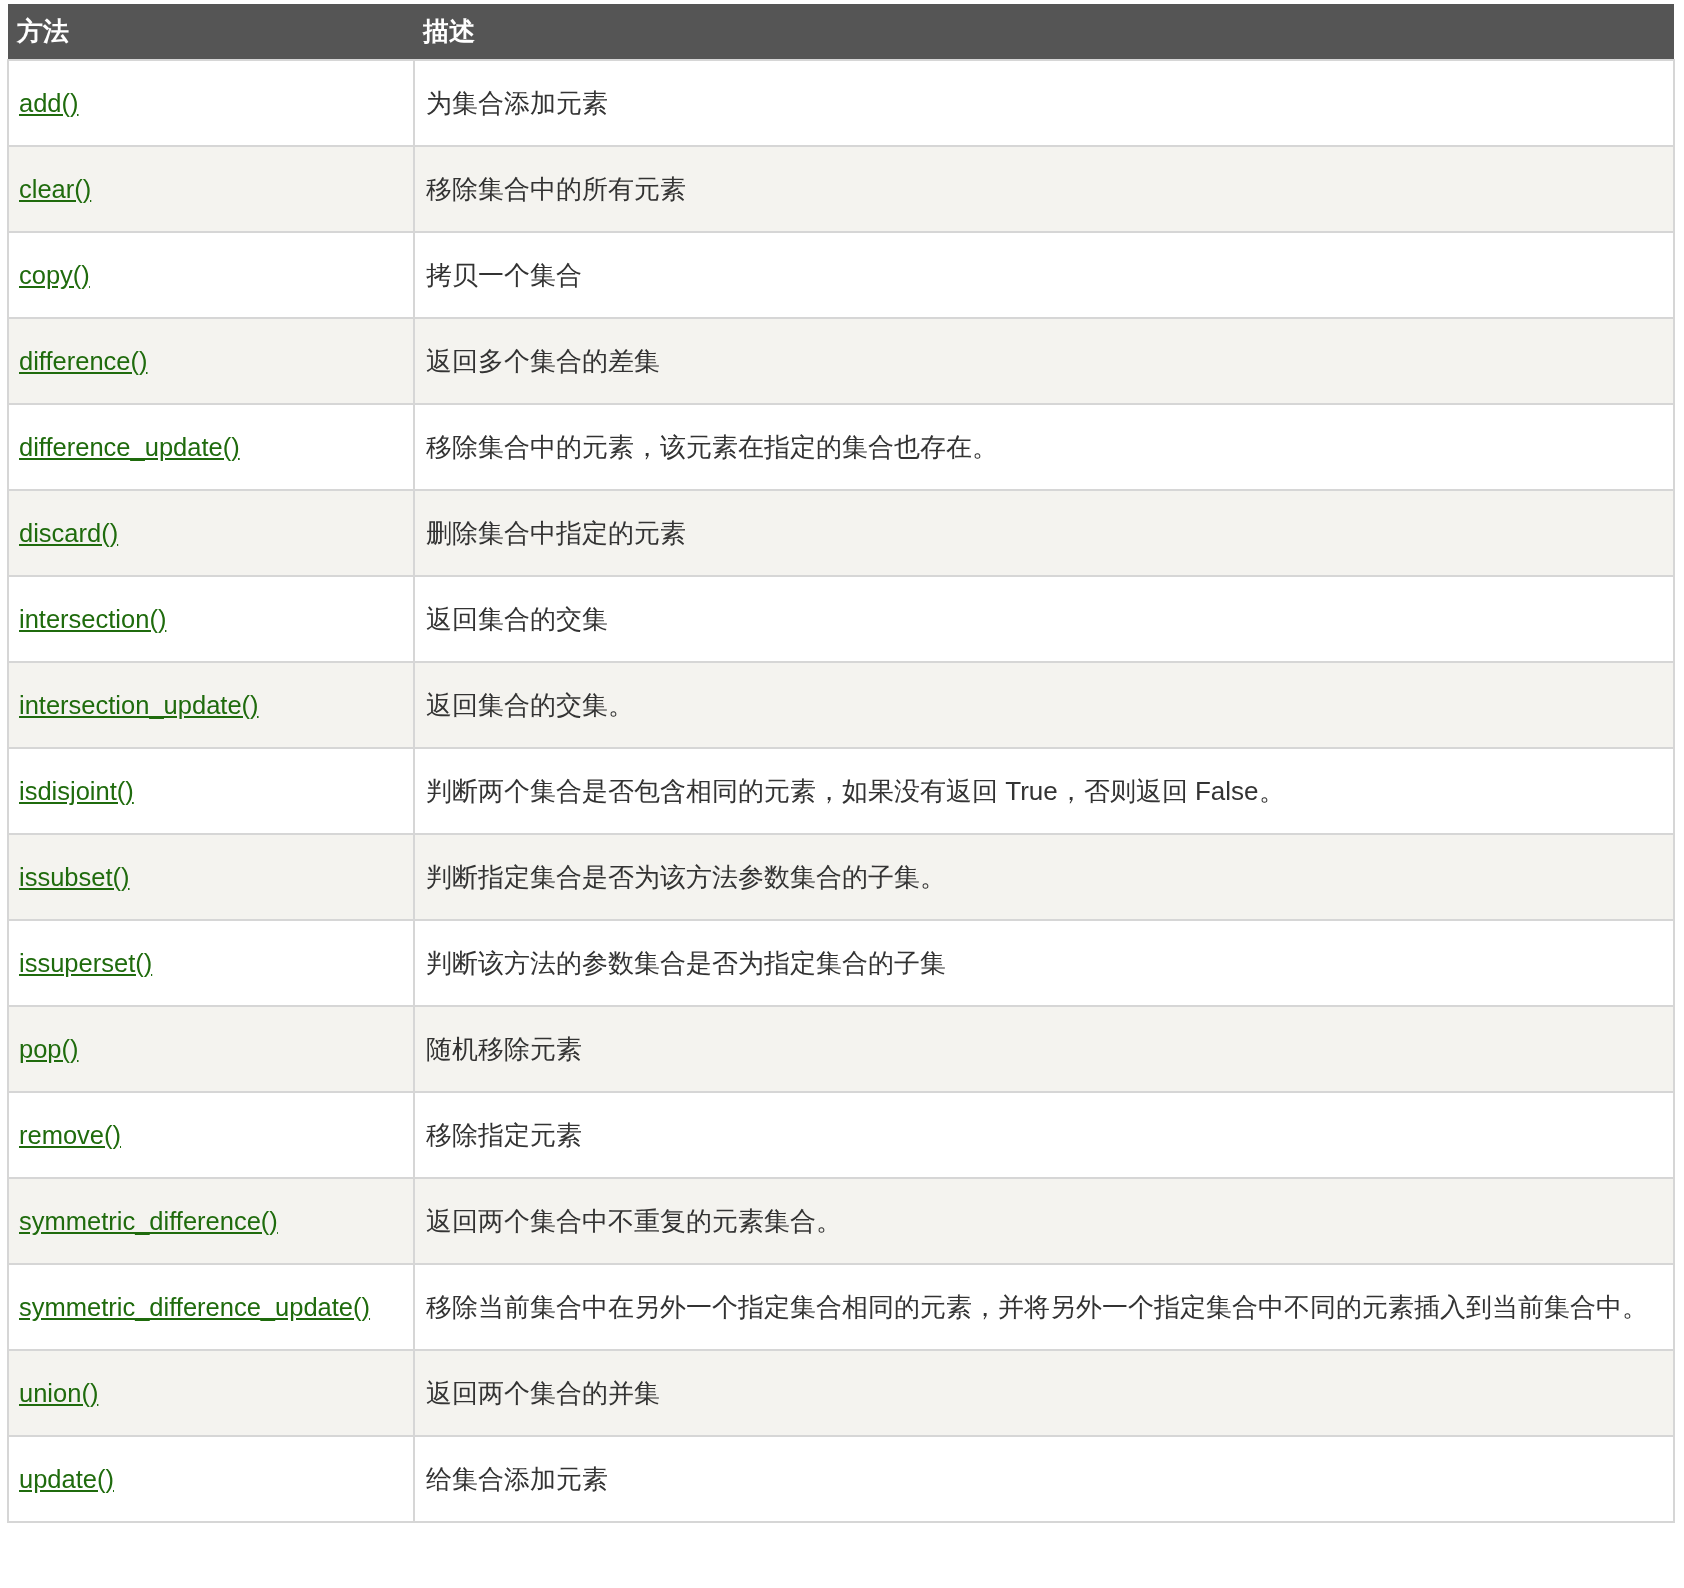 The width and height of the screenshot is (1684, 1588). I want to click on method-description: 给集合添加元素, so click(517, 1479).